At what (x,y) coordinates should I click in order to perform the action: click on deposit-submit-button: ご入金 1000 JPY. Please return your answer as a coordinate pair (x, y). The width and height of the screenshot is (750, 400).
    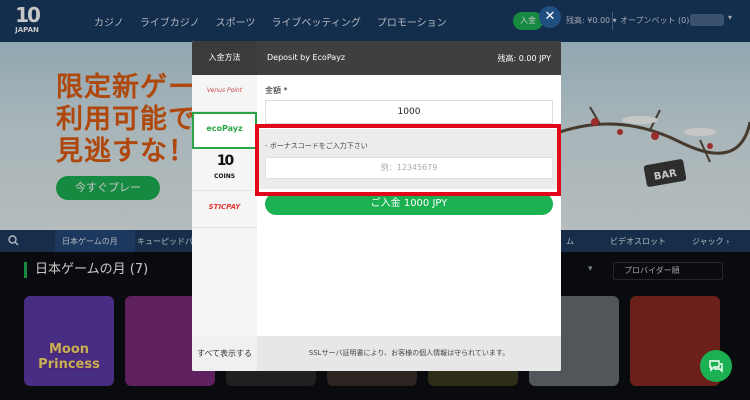
    Looking at the image, I should click on (409, 204).